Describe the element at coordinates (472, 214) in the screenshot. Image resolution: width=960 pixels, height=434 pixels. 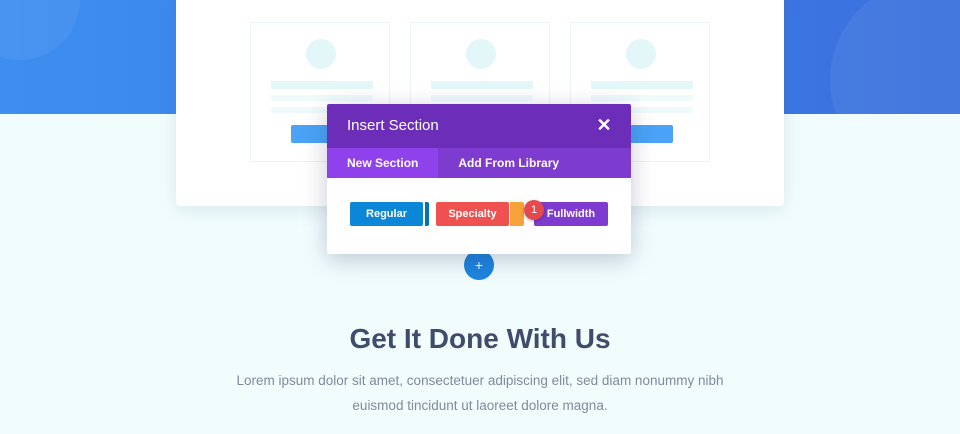
I see `specialty-section-button: Specialty` at that location.